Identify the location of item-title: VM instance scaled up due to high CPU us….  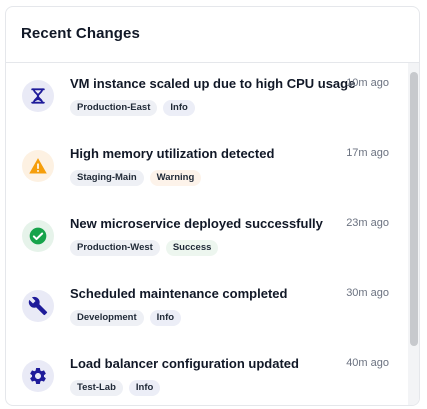
(213, 83).